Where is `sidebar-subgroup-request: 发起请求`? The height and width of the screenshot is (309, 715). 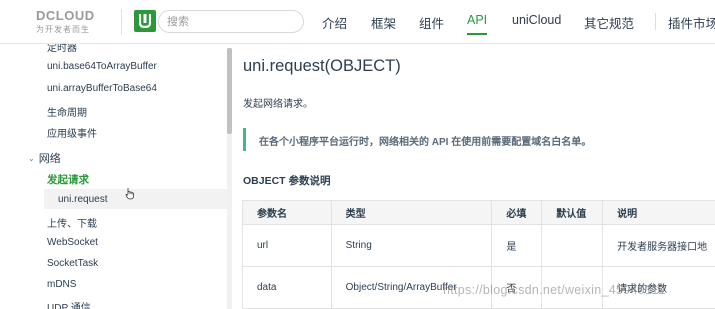
sidebar-subgroup-request: 发起请求 is located at coordinates (68, 179).